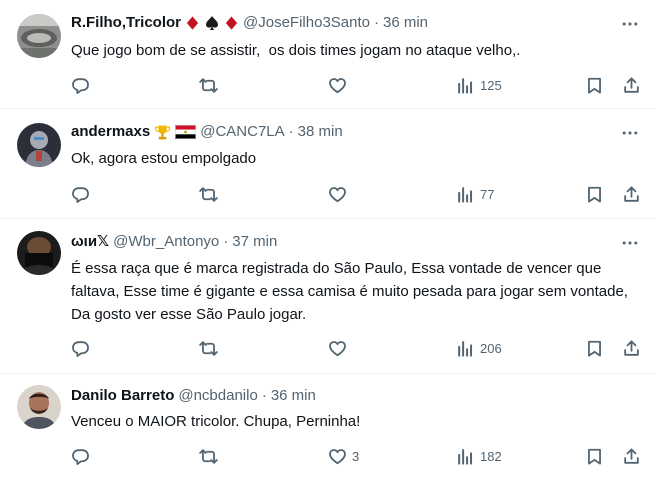  Describe the element at coordinates (217, 396) in the screenshot. I see `user-handle: @ncbdanilo` at that location.